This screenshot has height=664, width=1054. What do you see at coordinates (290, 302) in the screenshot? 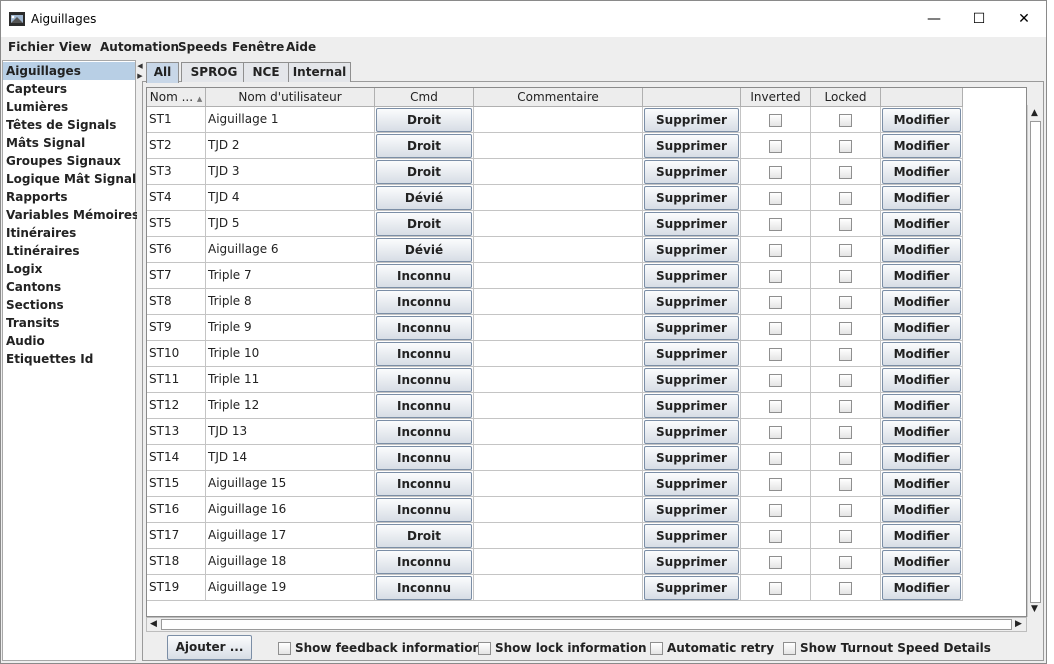
I see `cell-user-name: Triple 8` at bounding box center [290, 302].